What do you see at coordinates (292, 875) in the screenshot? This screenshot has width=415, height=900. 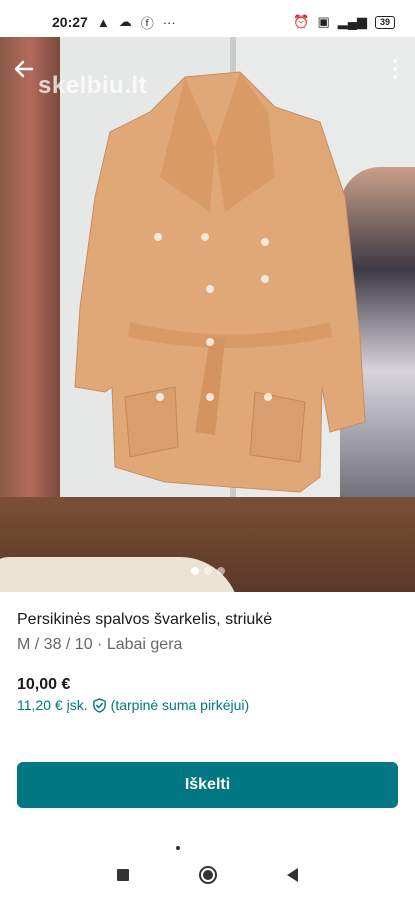 I see `back-icon` at bounding box center [292, 875].